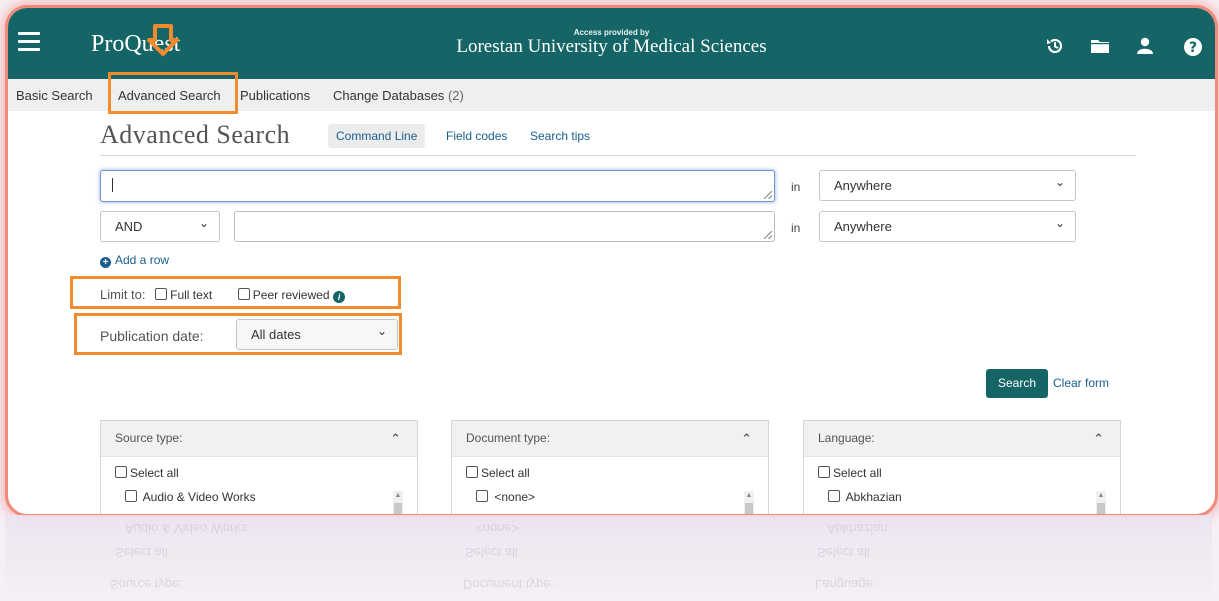 The height and width of the screenshot is (601, 1219). Describe the element at coordinates (259, 439) in the screenshot. I see `source-type-header: Source type: ⌃` at that location.